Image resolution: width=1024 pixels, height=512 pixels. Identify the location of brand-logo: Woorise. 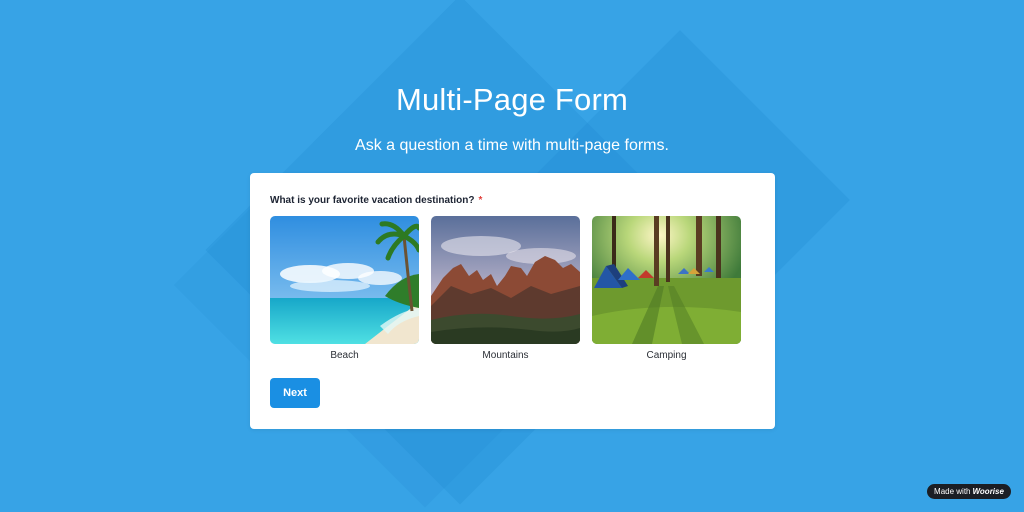
(988, 491).